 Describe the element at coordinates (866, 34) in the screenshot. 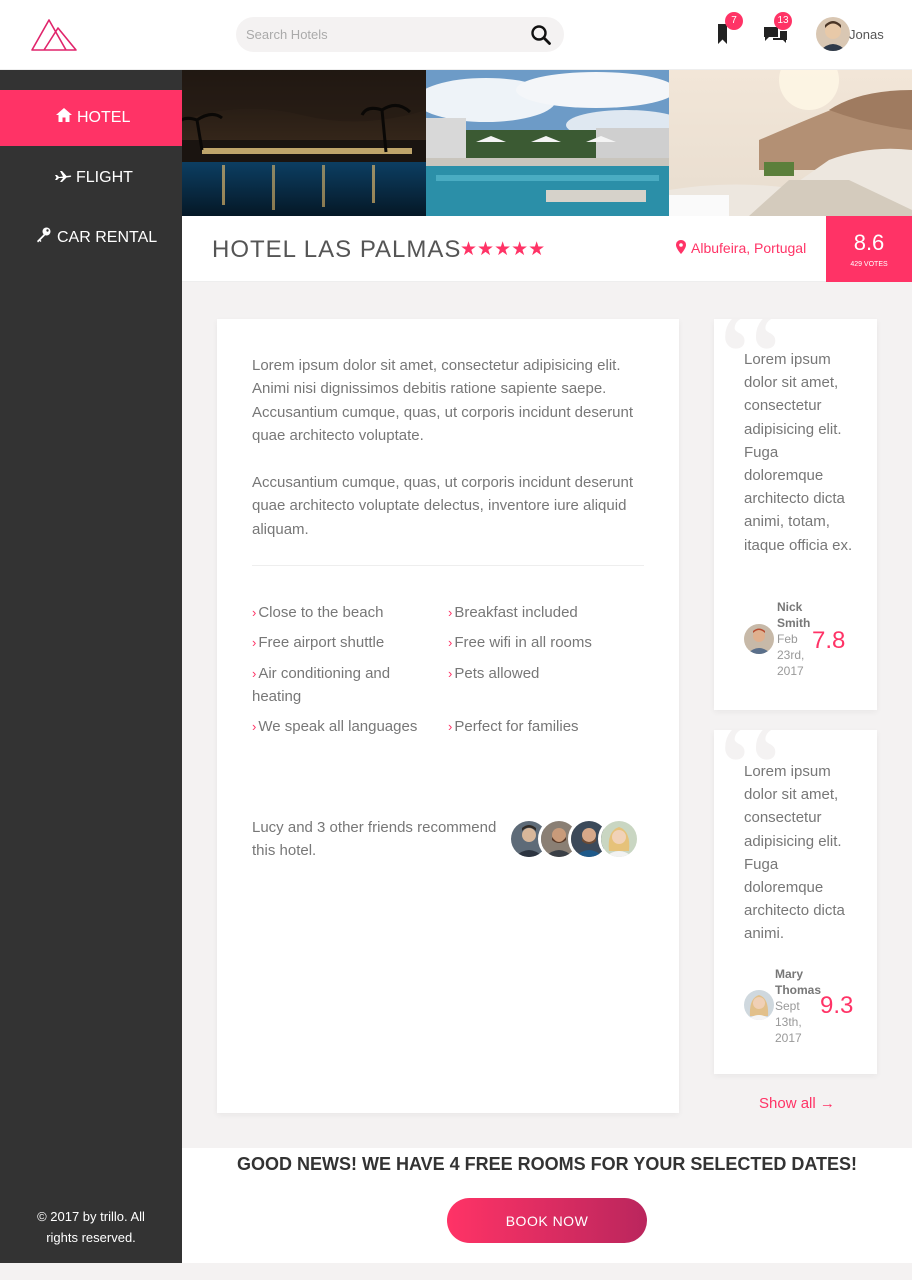

I see `user-name: Jonas` at that location.